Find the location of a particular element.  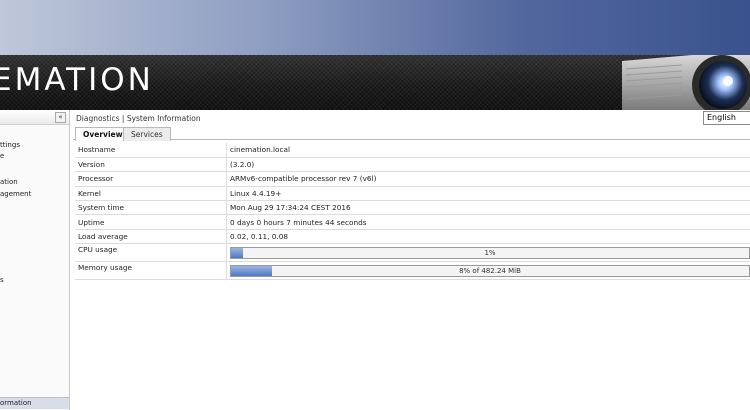

kernel-label: Kernel is located at coordinates (151, 194).